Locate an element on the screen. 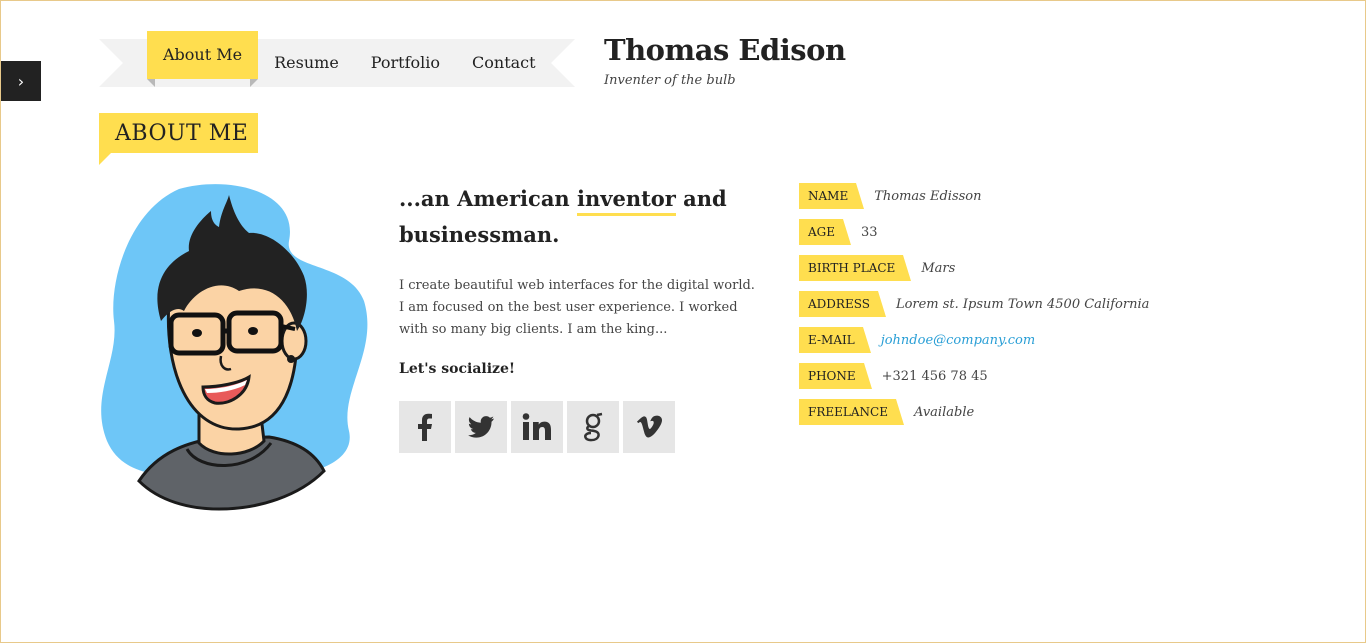 This screenshot has height=643, width=1366. chevron-right-icon: › is located at coordinates (21, 81).